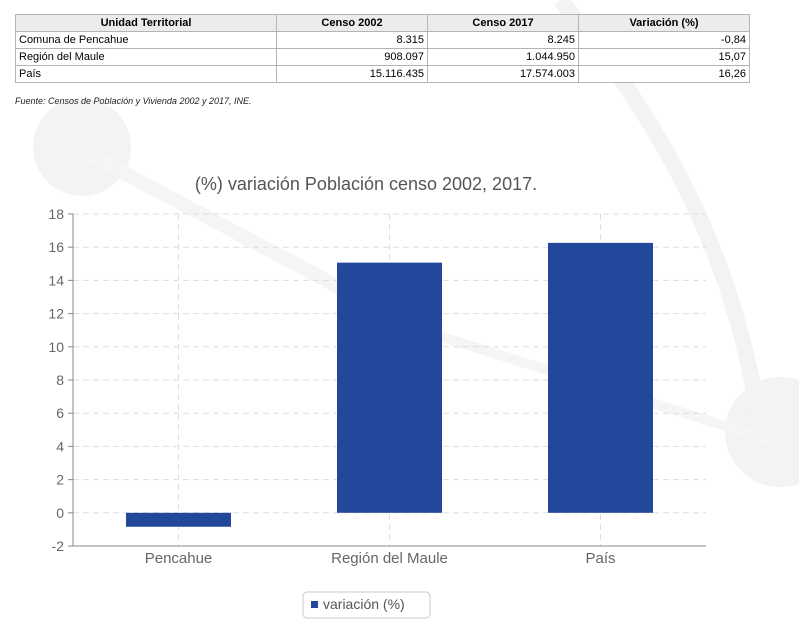 The height and width of the screenshot is (625, 799). Describe the element at coordinates (664, 23) in the screenshot. I see `header-variacion: Variación (%)` at that location.